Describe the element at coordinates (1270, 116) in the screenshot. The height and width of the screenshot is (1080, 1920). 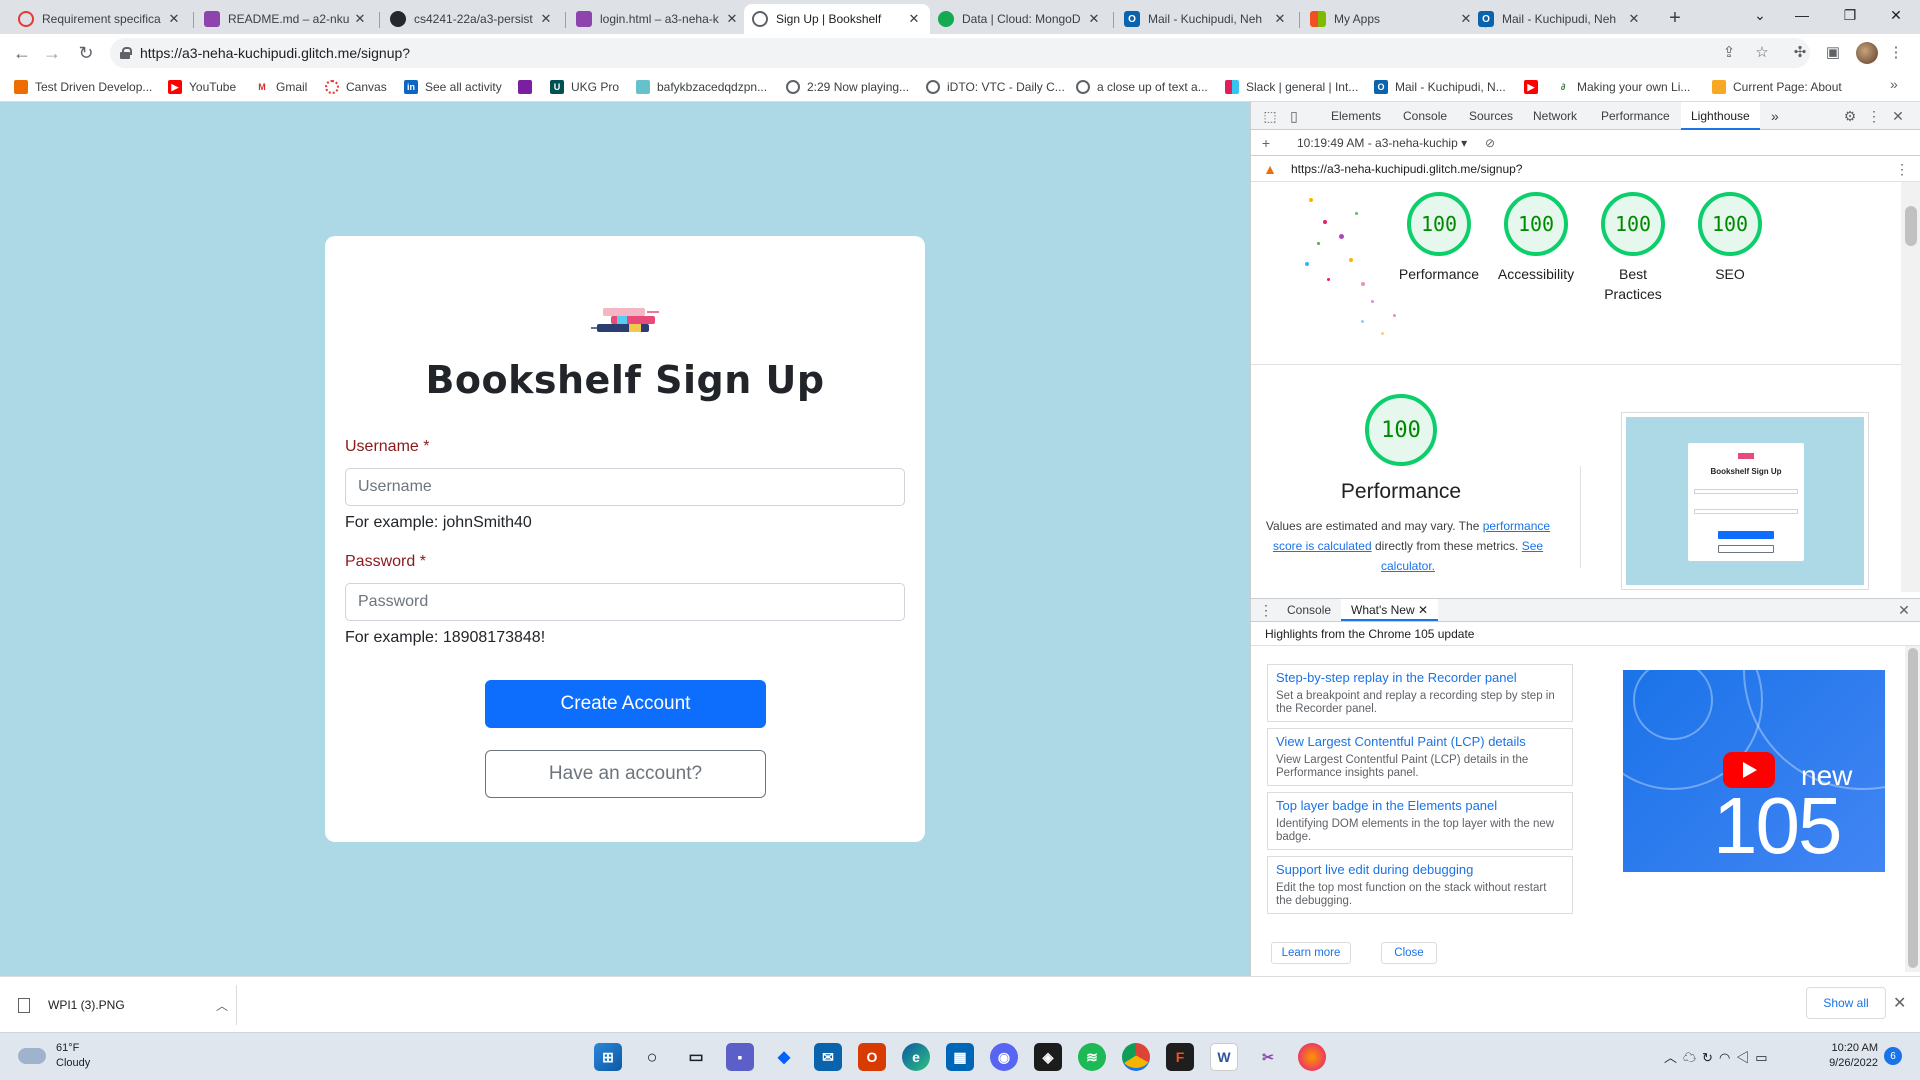
I see `inspect-icon: ⬚` at that location.